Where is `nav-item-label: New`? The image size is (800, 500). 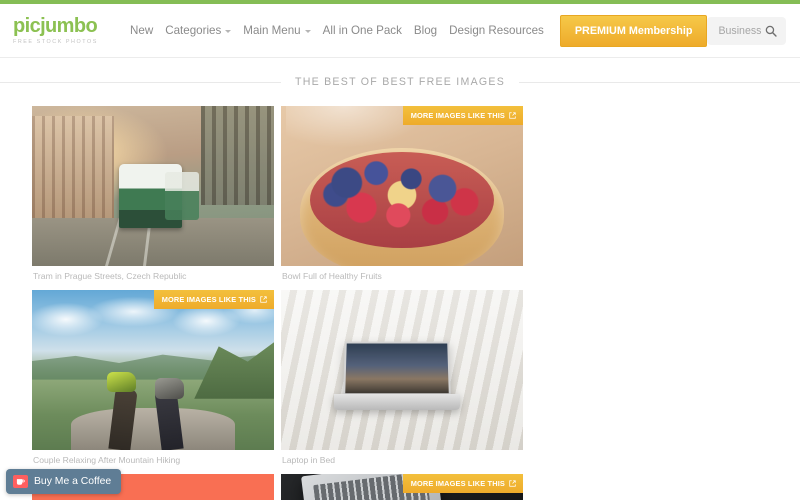 nav-item-label: New is located at coordinates (142, 30).